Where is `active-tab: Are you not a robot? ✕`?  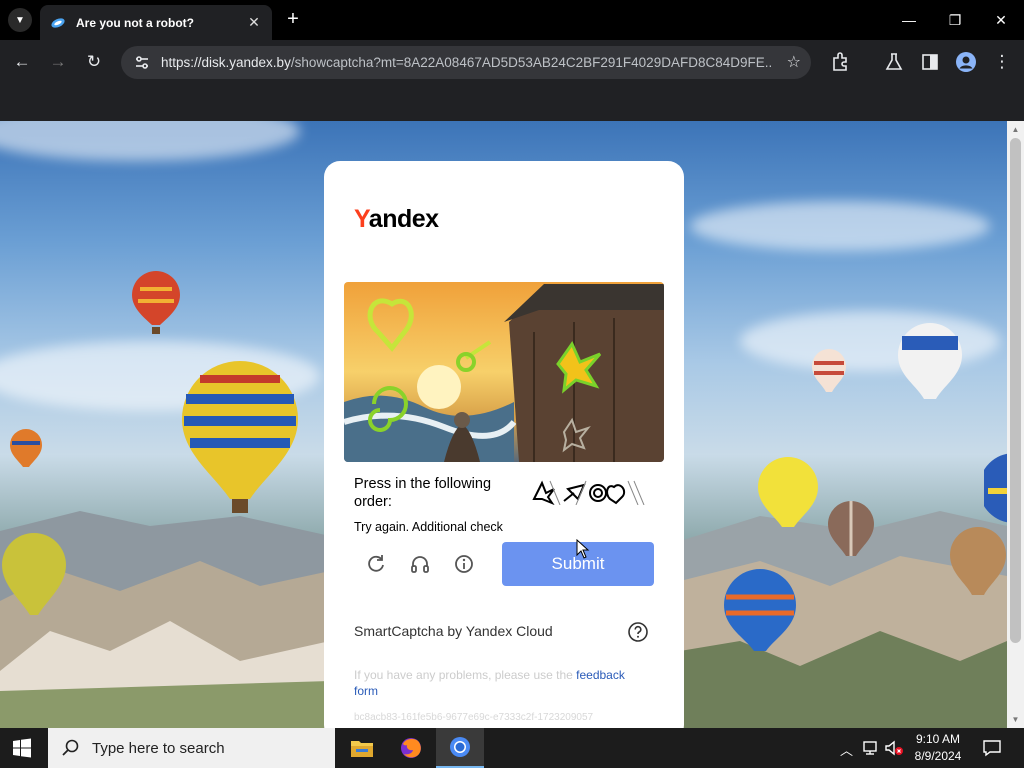 active-tab: Are you not a robot? ✕ is located at coordinates (156, 22).